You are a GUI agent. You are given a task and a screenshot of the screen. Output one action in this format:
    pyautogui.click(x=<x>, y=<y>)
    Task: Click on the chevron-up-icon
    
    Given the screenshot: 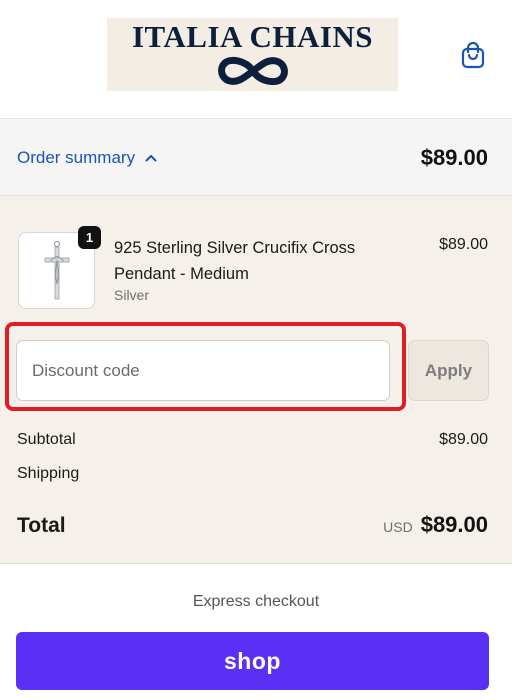 What is the action you would take?
    pyautogui.click(x=151, y=158)
    